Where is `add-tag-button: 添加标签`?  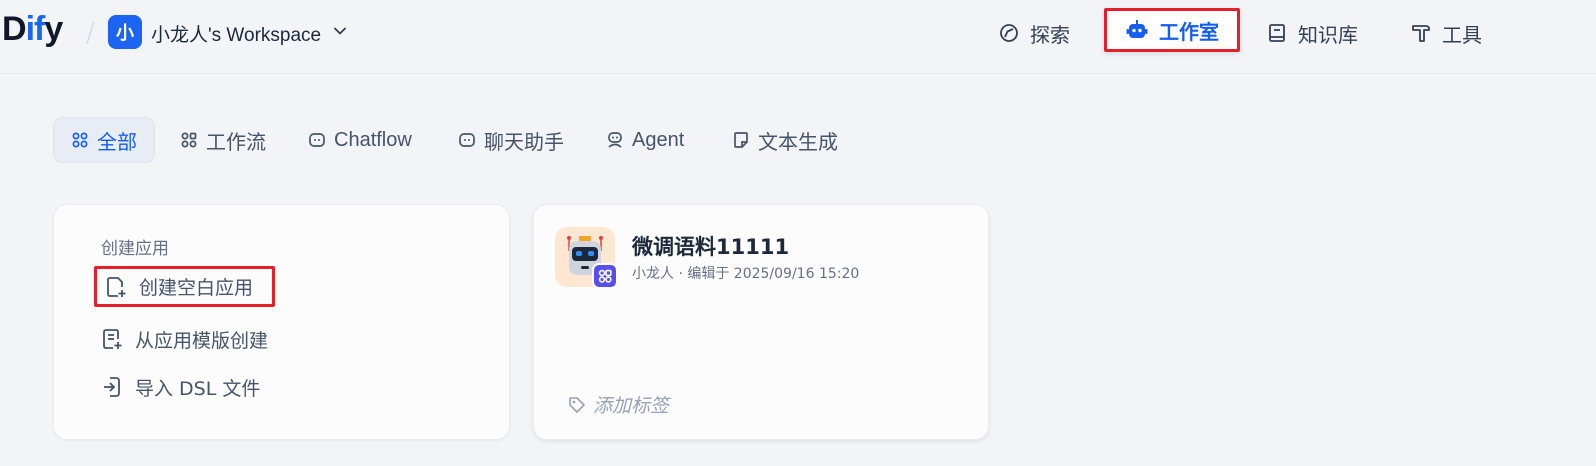
add-tag-button: 添加标签 is located at coordinates (618, 404).